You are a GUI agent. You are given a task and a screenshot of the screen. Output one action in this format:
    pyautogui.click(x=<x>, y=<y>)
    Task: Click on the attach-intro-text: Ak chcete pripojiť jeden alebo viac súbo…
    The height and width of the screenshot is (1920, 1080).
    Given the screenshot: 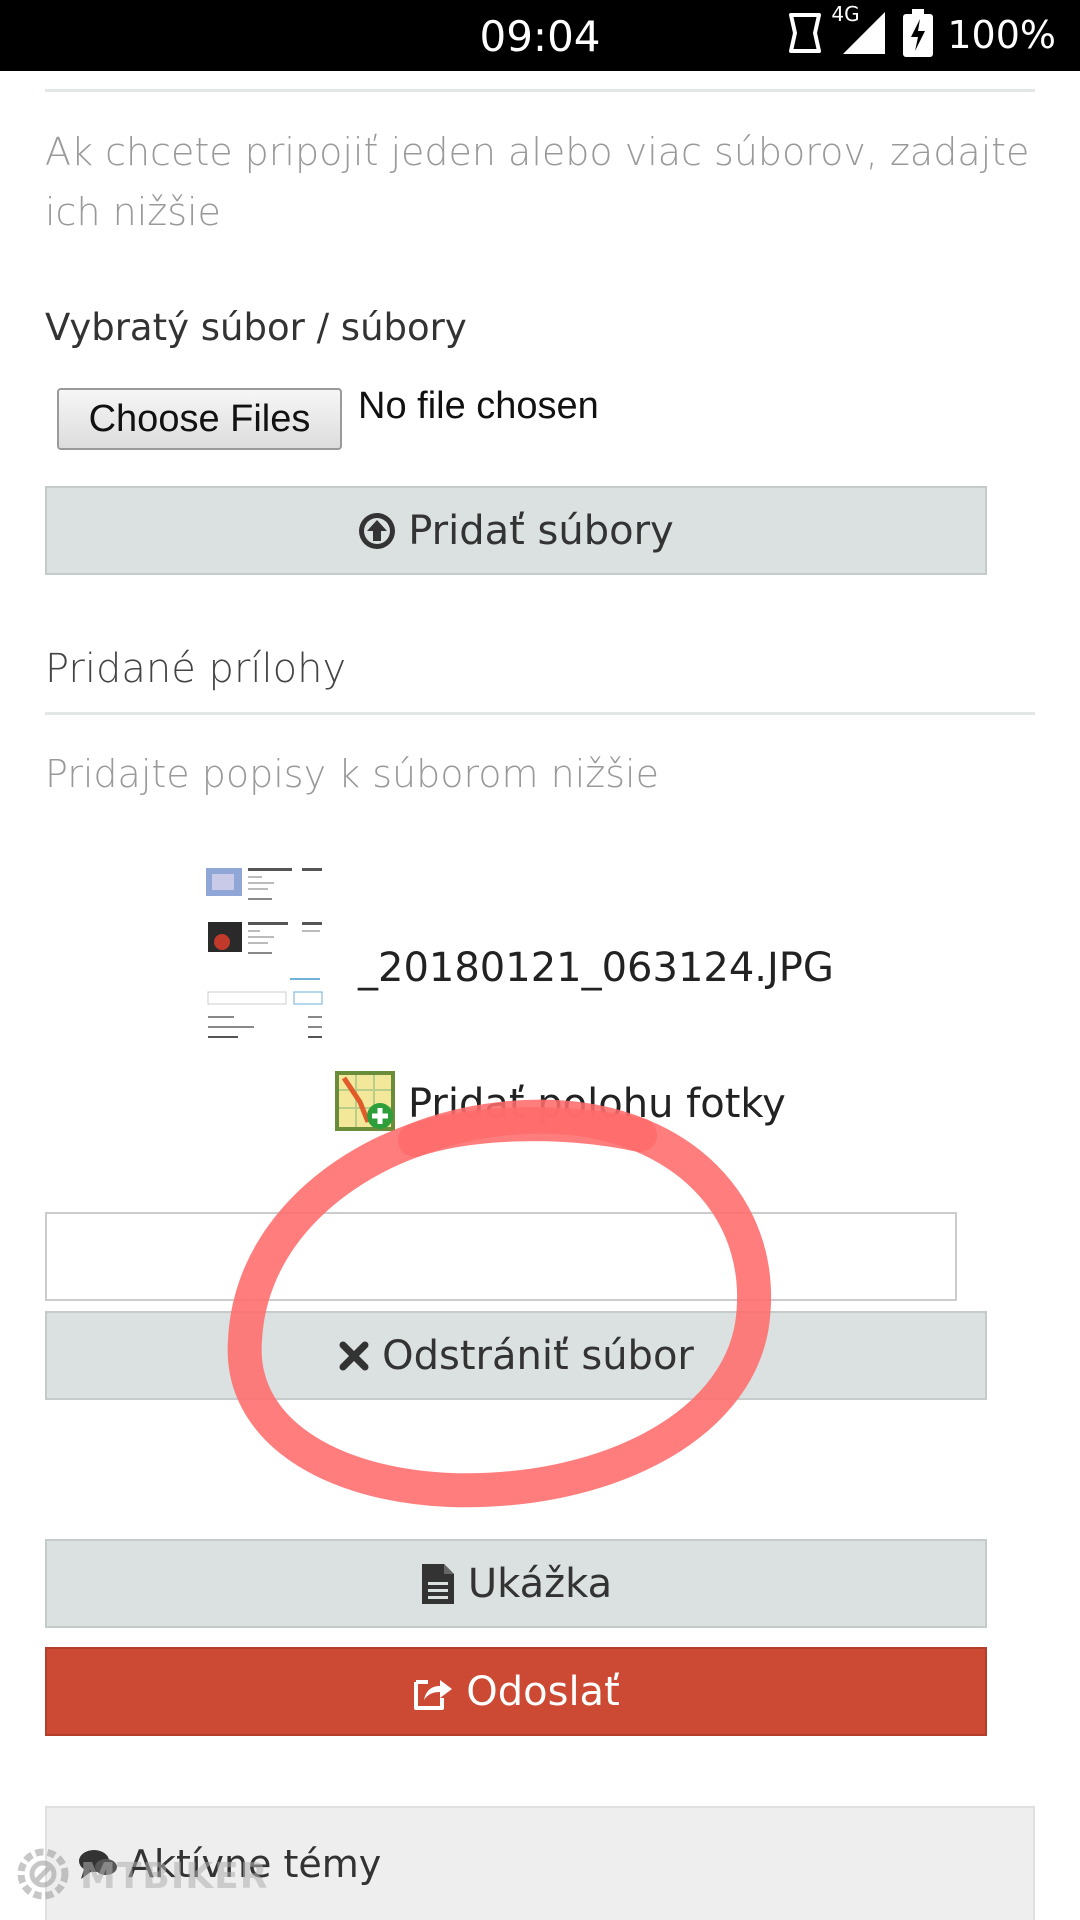 What is the action you would take?
    pyautogui.click(x=537, y=182)
    